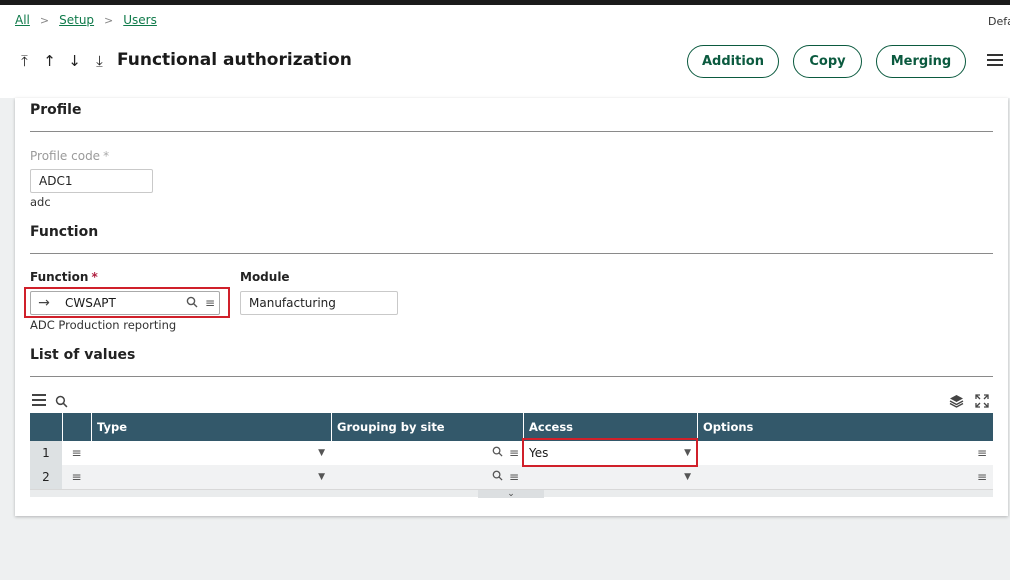  Describe the element at coordinates (91, 181) in the screenshot. I see `profile-code-field: ADC1` at that location.